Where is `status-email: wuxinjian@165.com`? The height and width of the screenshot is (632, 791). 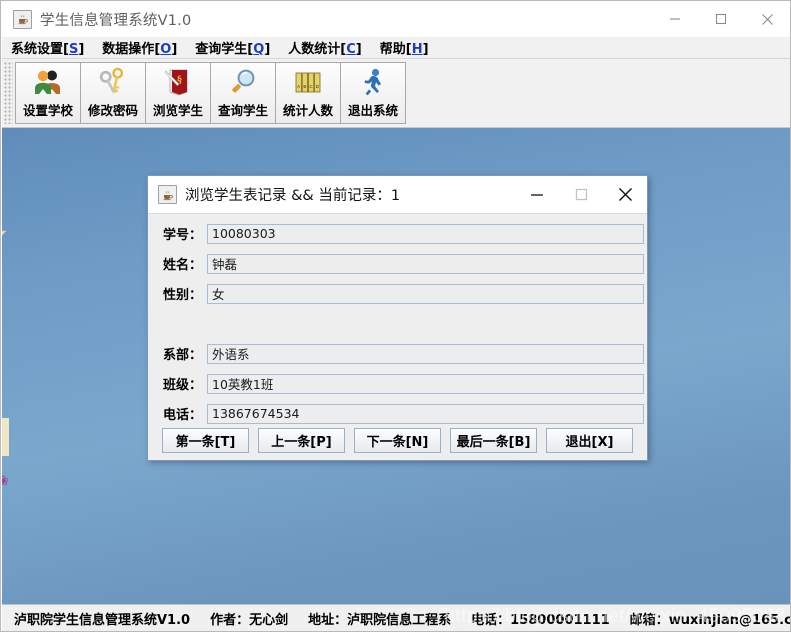
status-email: wuxinjian@165.com is located at coordinates (729, 620).